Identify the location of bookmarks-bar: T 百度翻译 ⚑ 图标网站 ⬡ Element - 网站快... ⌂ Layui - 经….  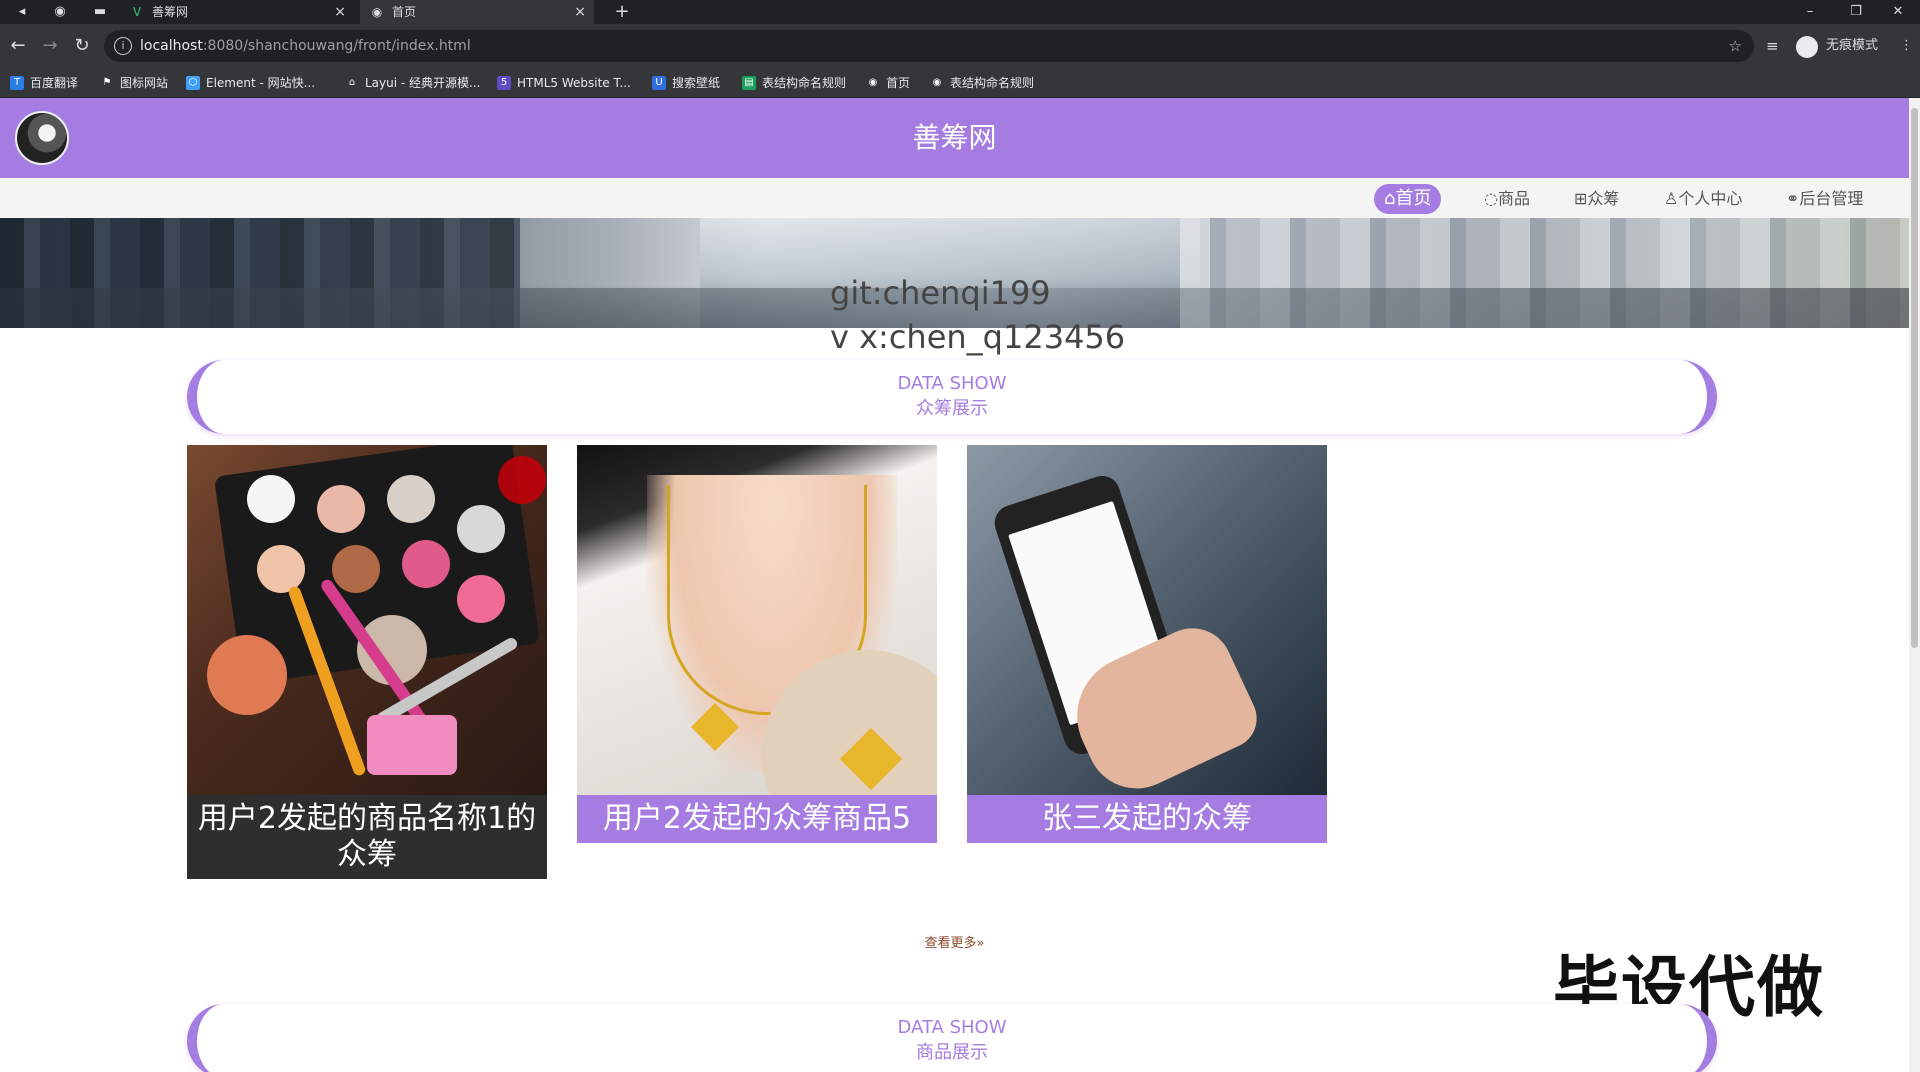
(960, 83).